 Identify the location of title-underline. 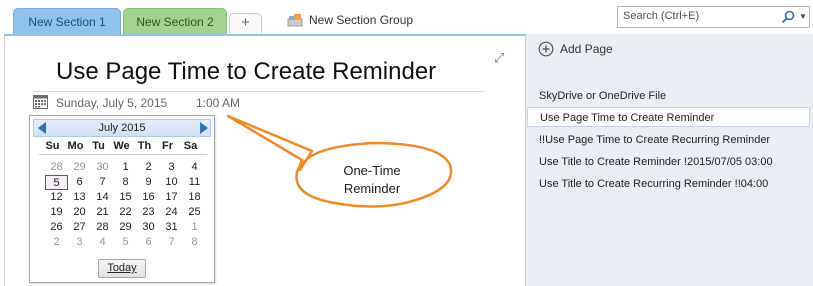
(259, 91).